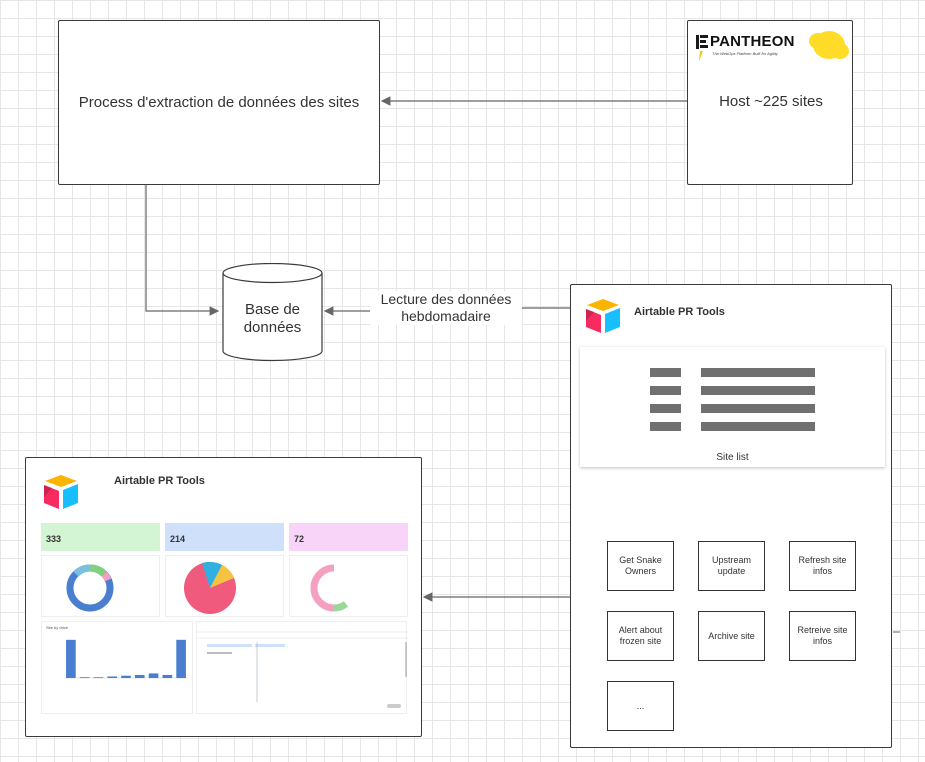  I want to click on donut-panel, so click(100, 586).